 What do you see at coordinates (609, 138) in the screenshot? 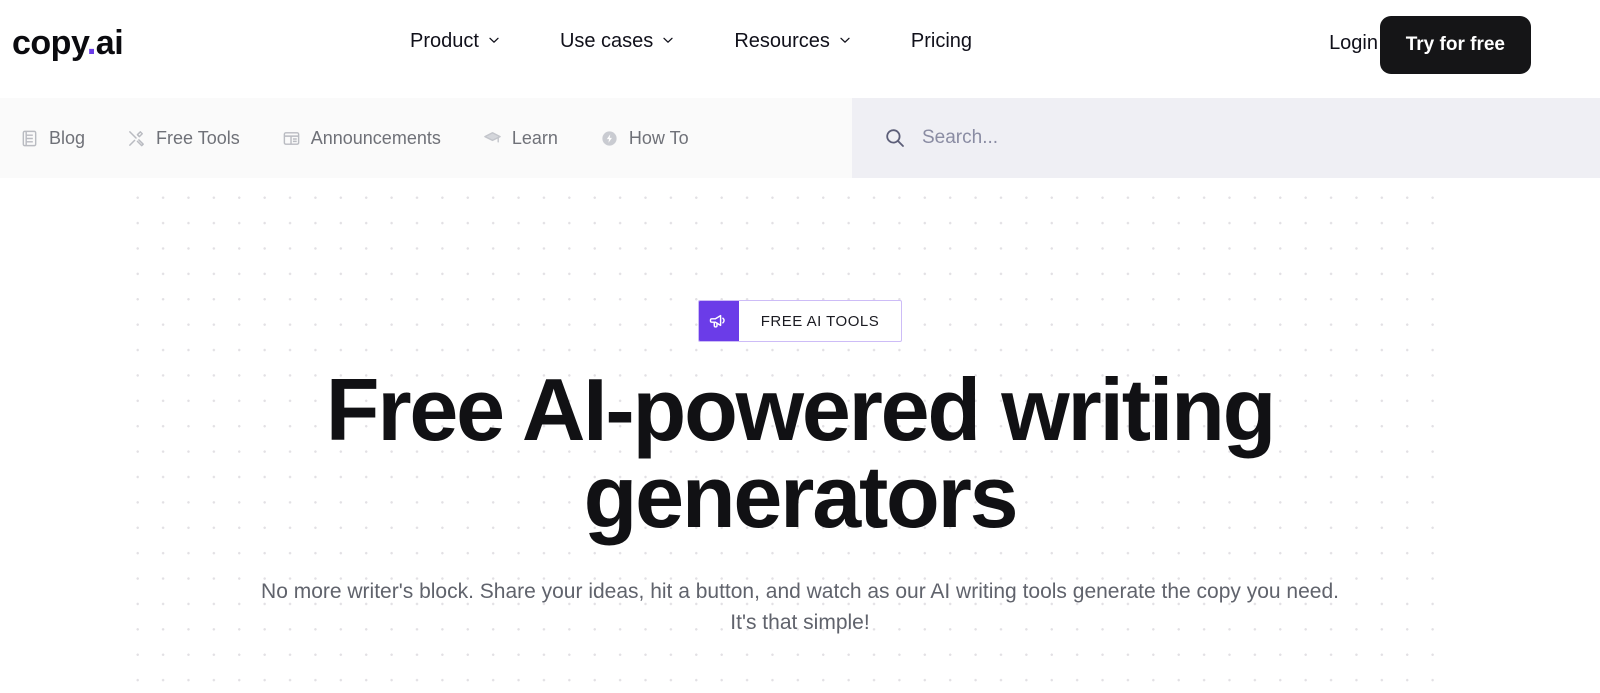
I see `lightning-circle-icon` at bounding box center [609, 138].